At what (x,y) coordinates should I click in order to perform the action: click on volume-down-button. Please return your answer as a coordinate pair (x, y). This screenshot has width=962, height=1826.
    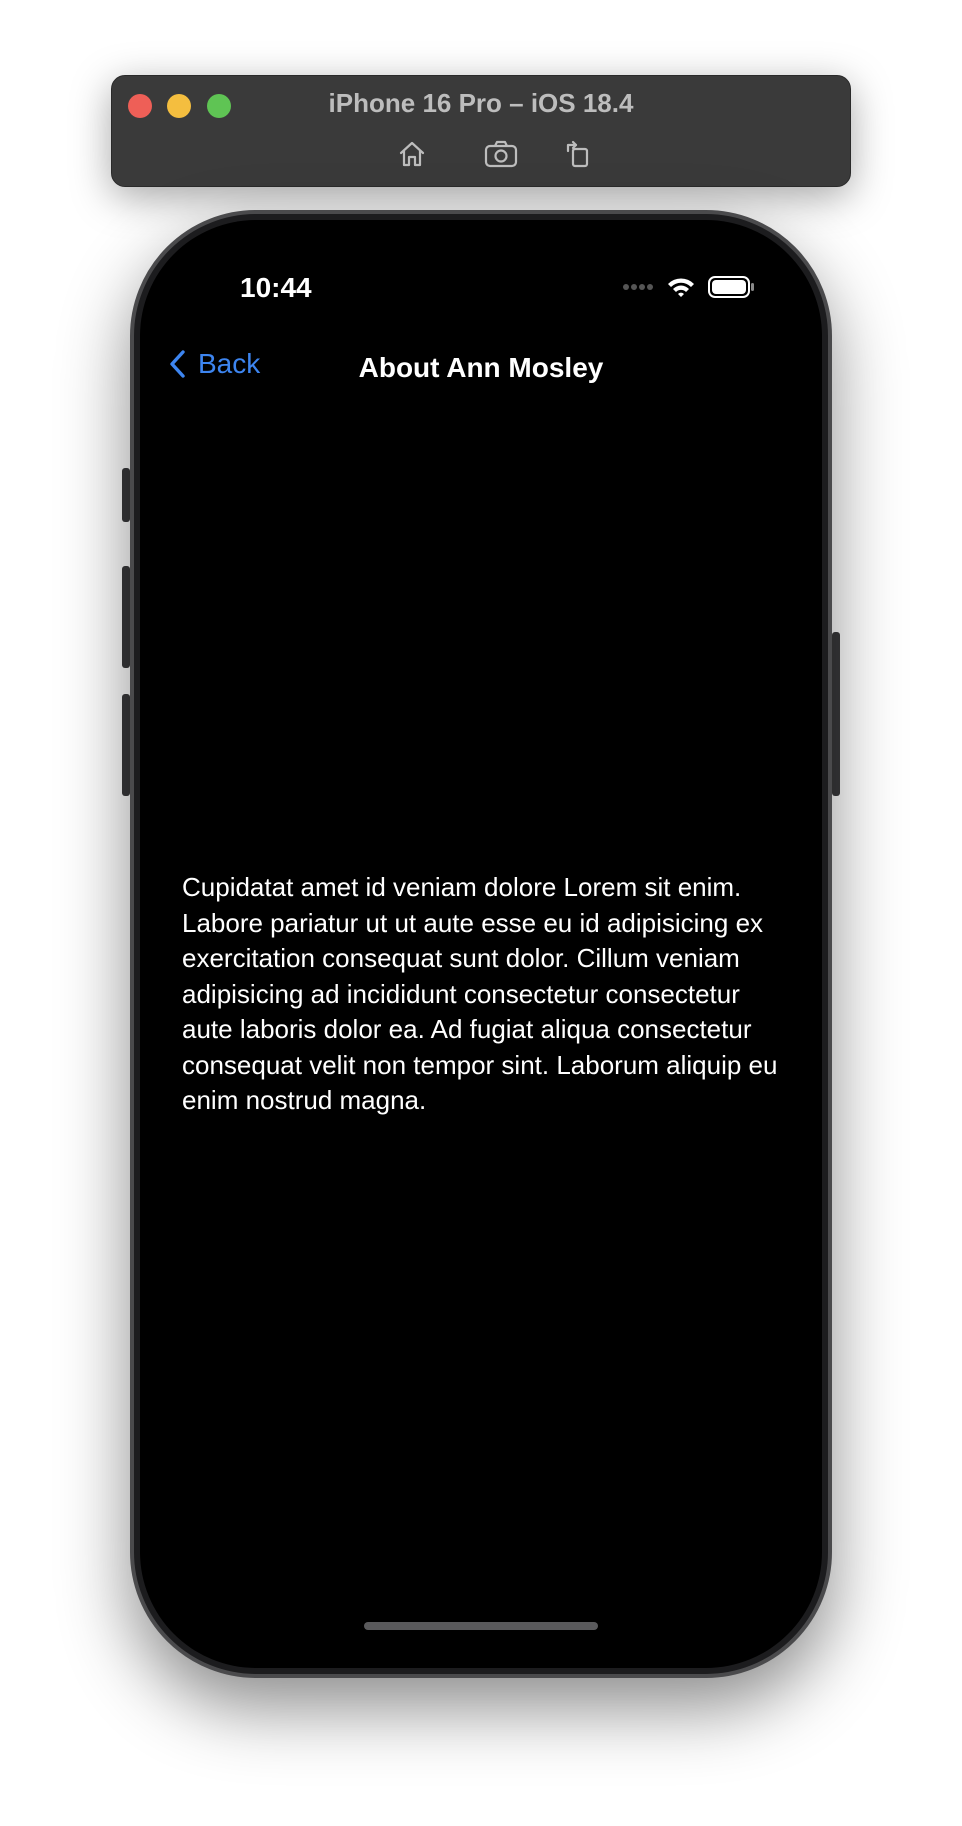
    Looking at the image, I should click on (126, 745).